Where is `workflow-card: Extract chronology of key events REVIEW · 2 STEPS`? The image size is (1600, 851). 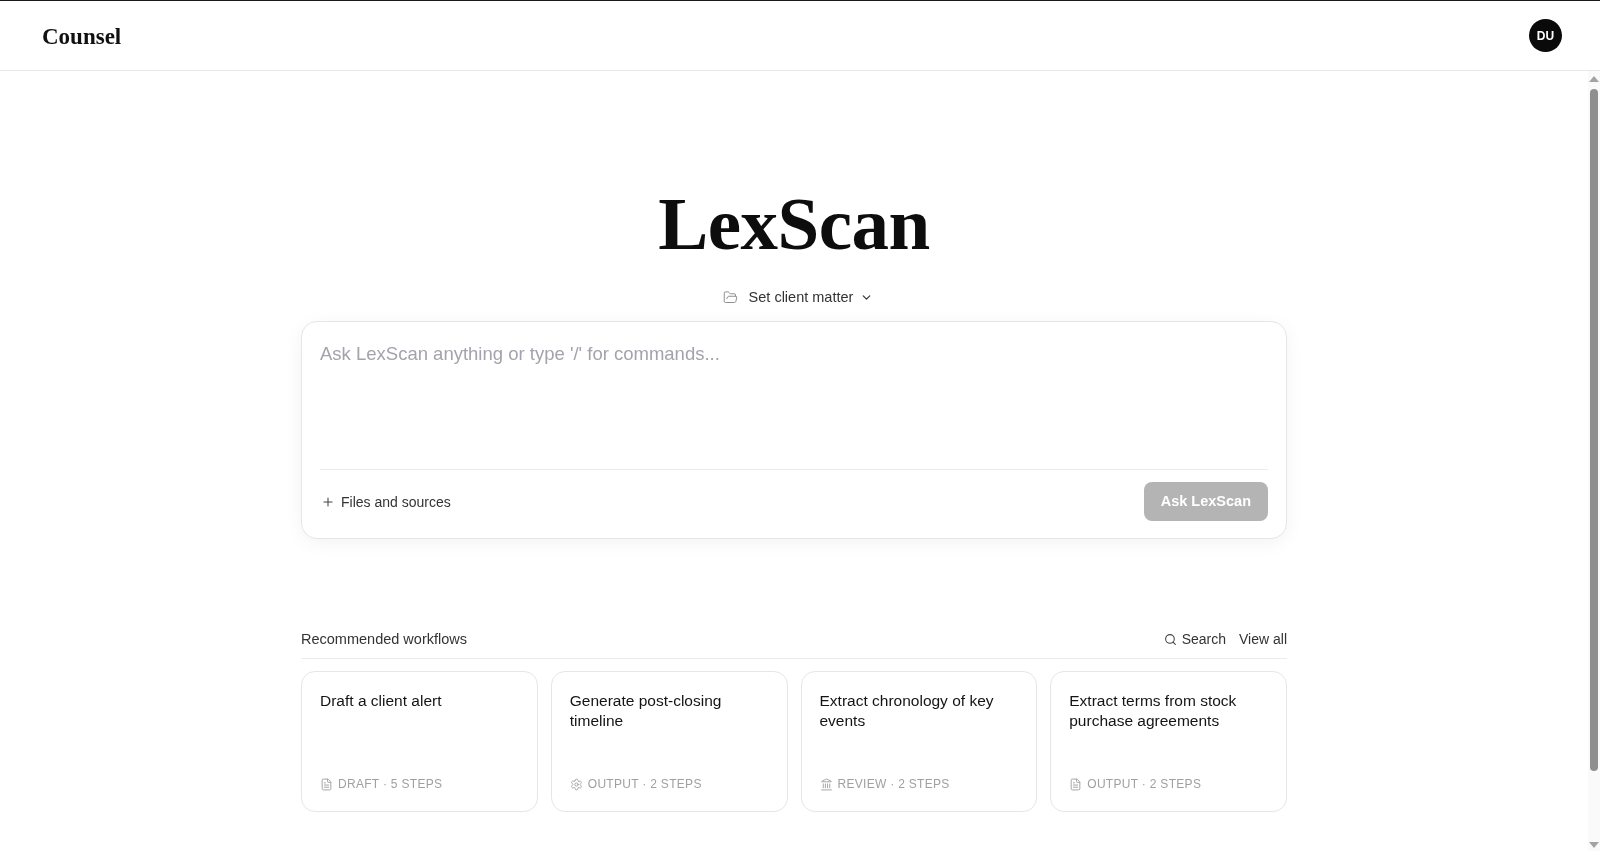
workflow-card: Extract chronology of key events REVIEW · 2 STEPS is located at coordinates (919, 741).